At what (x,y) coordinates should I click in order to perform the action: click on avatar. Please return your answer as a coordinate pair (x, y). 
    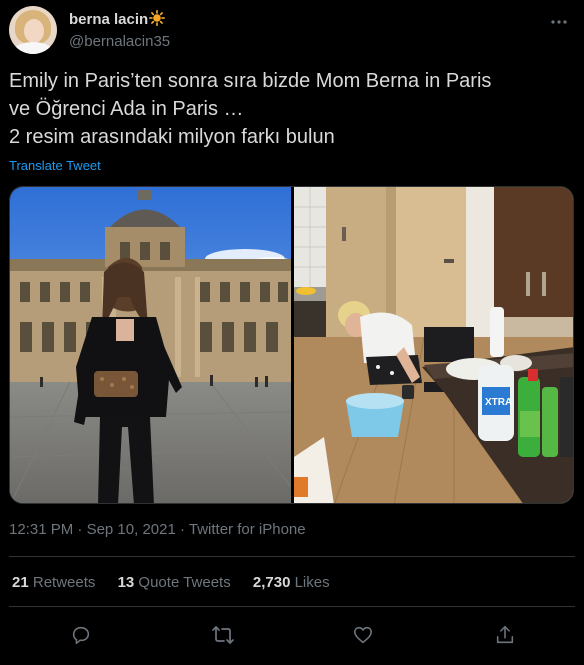
    Looking at the image, I should click on (33, 30).